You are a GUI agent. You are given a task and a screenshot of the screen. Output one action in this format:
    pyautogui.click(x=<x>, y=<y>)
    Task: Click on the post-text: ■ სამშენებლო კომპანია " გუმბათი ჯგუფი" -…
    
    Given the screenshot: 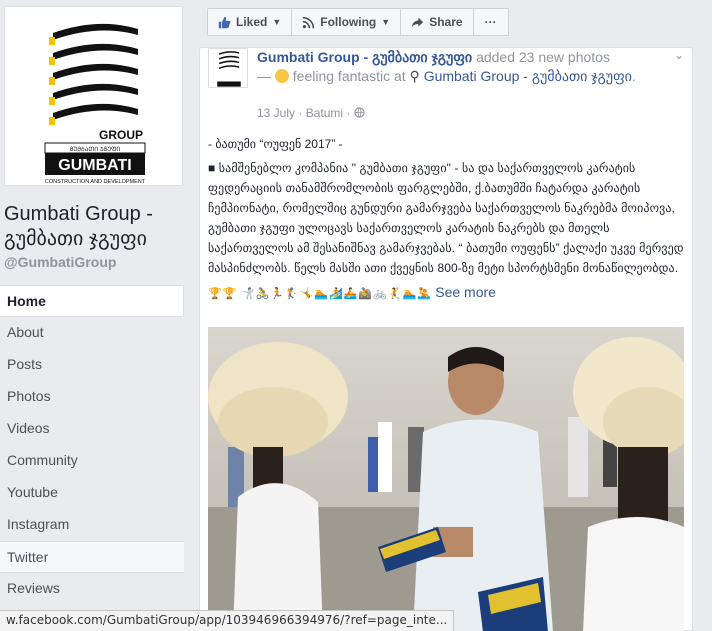 What is the action you would take?
    pyautogui.click(x=446, y=218)
    